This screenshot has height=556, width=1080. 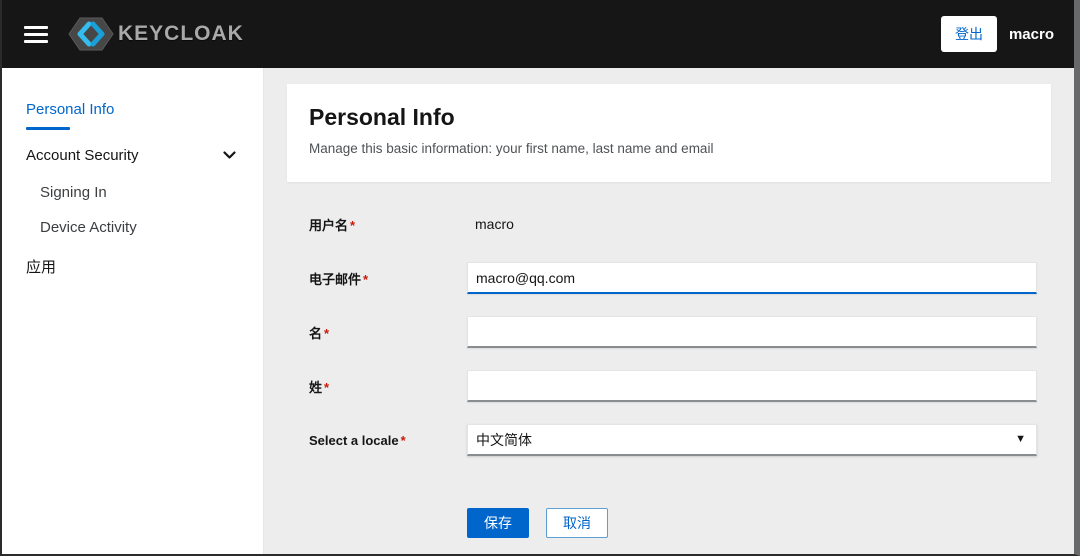 I want to click on locale-label: Select a locale *, so click(x=388, y=440).